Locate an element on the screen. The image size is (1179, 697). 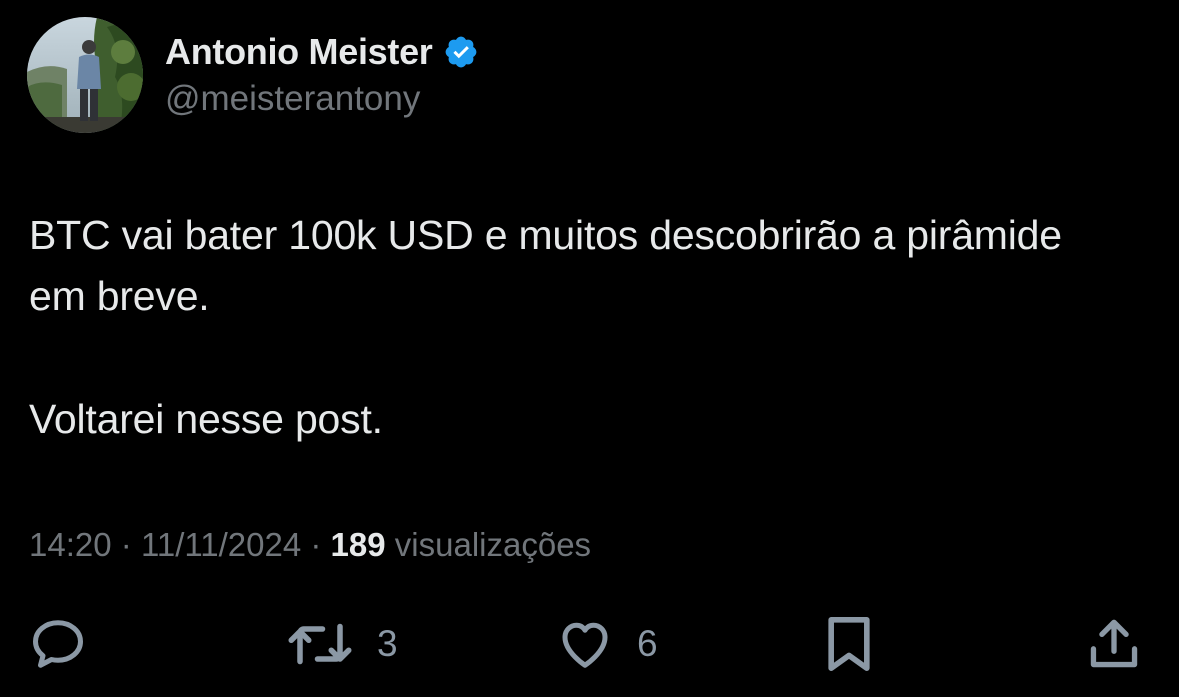
views-count: 189 is located at coordinates (358, 544).